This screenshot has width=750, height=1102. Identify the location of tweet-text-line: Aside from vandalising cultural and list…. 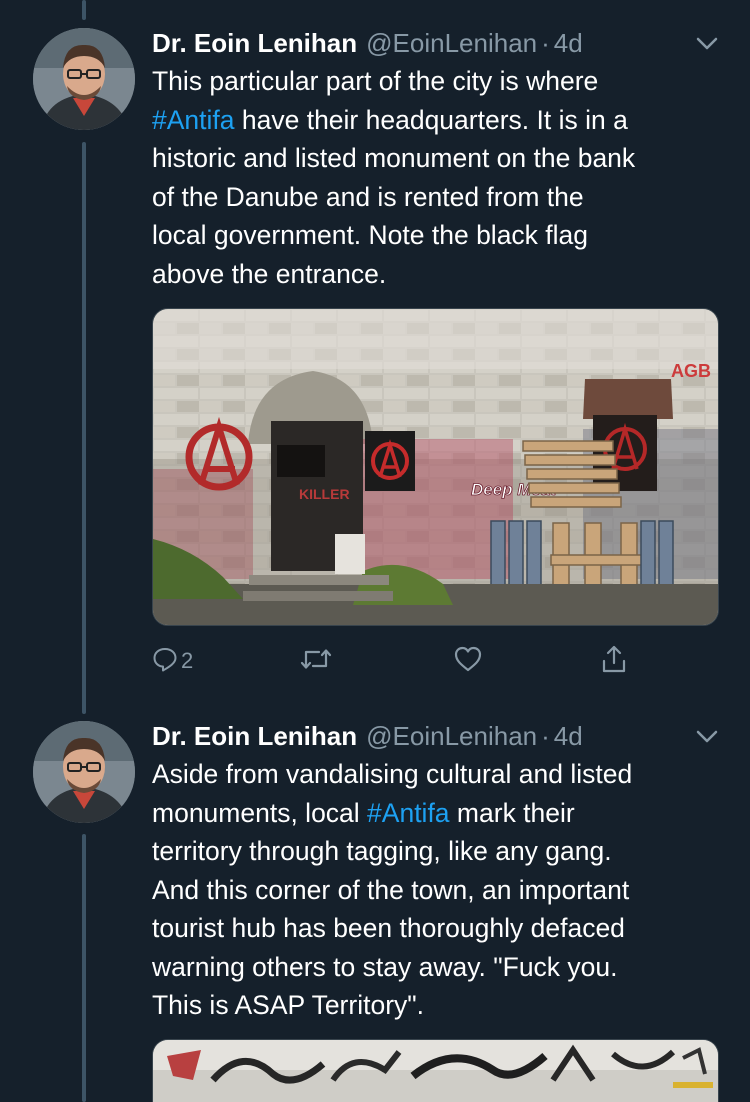
(392, 774).